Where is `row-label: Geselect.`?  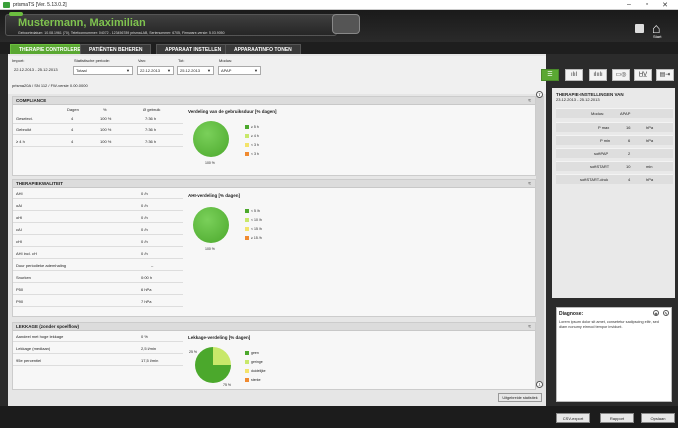 row-label: Geselect. is located at coordinates (24, 118).